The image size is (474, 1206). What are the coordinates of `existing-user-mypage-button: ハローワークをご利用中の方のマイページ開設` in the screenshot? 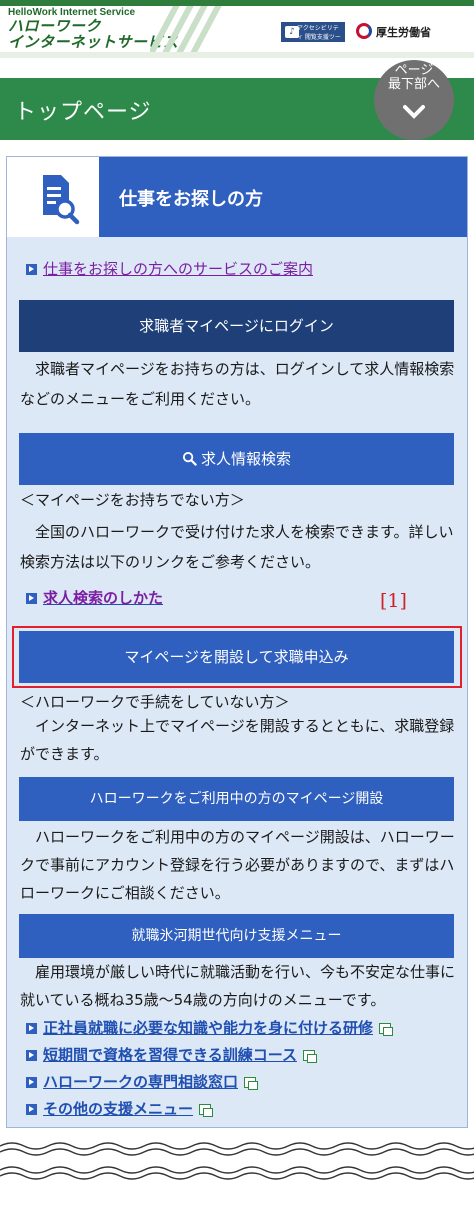 It's located at (236, 799).